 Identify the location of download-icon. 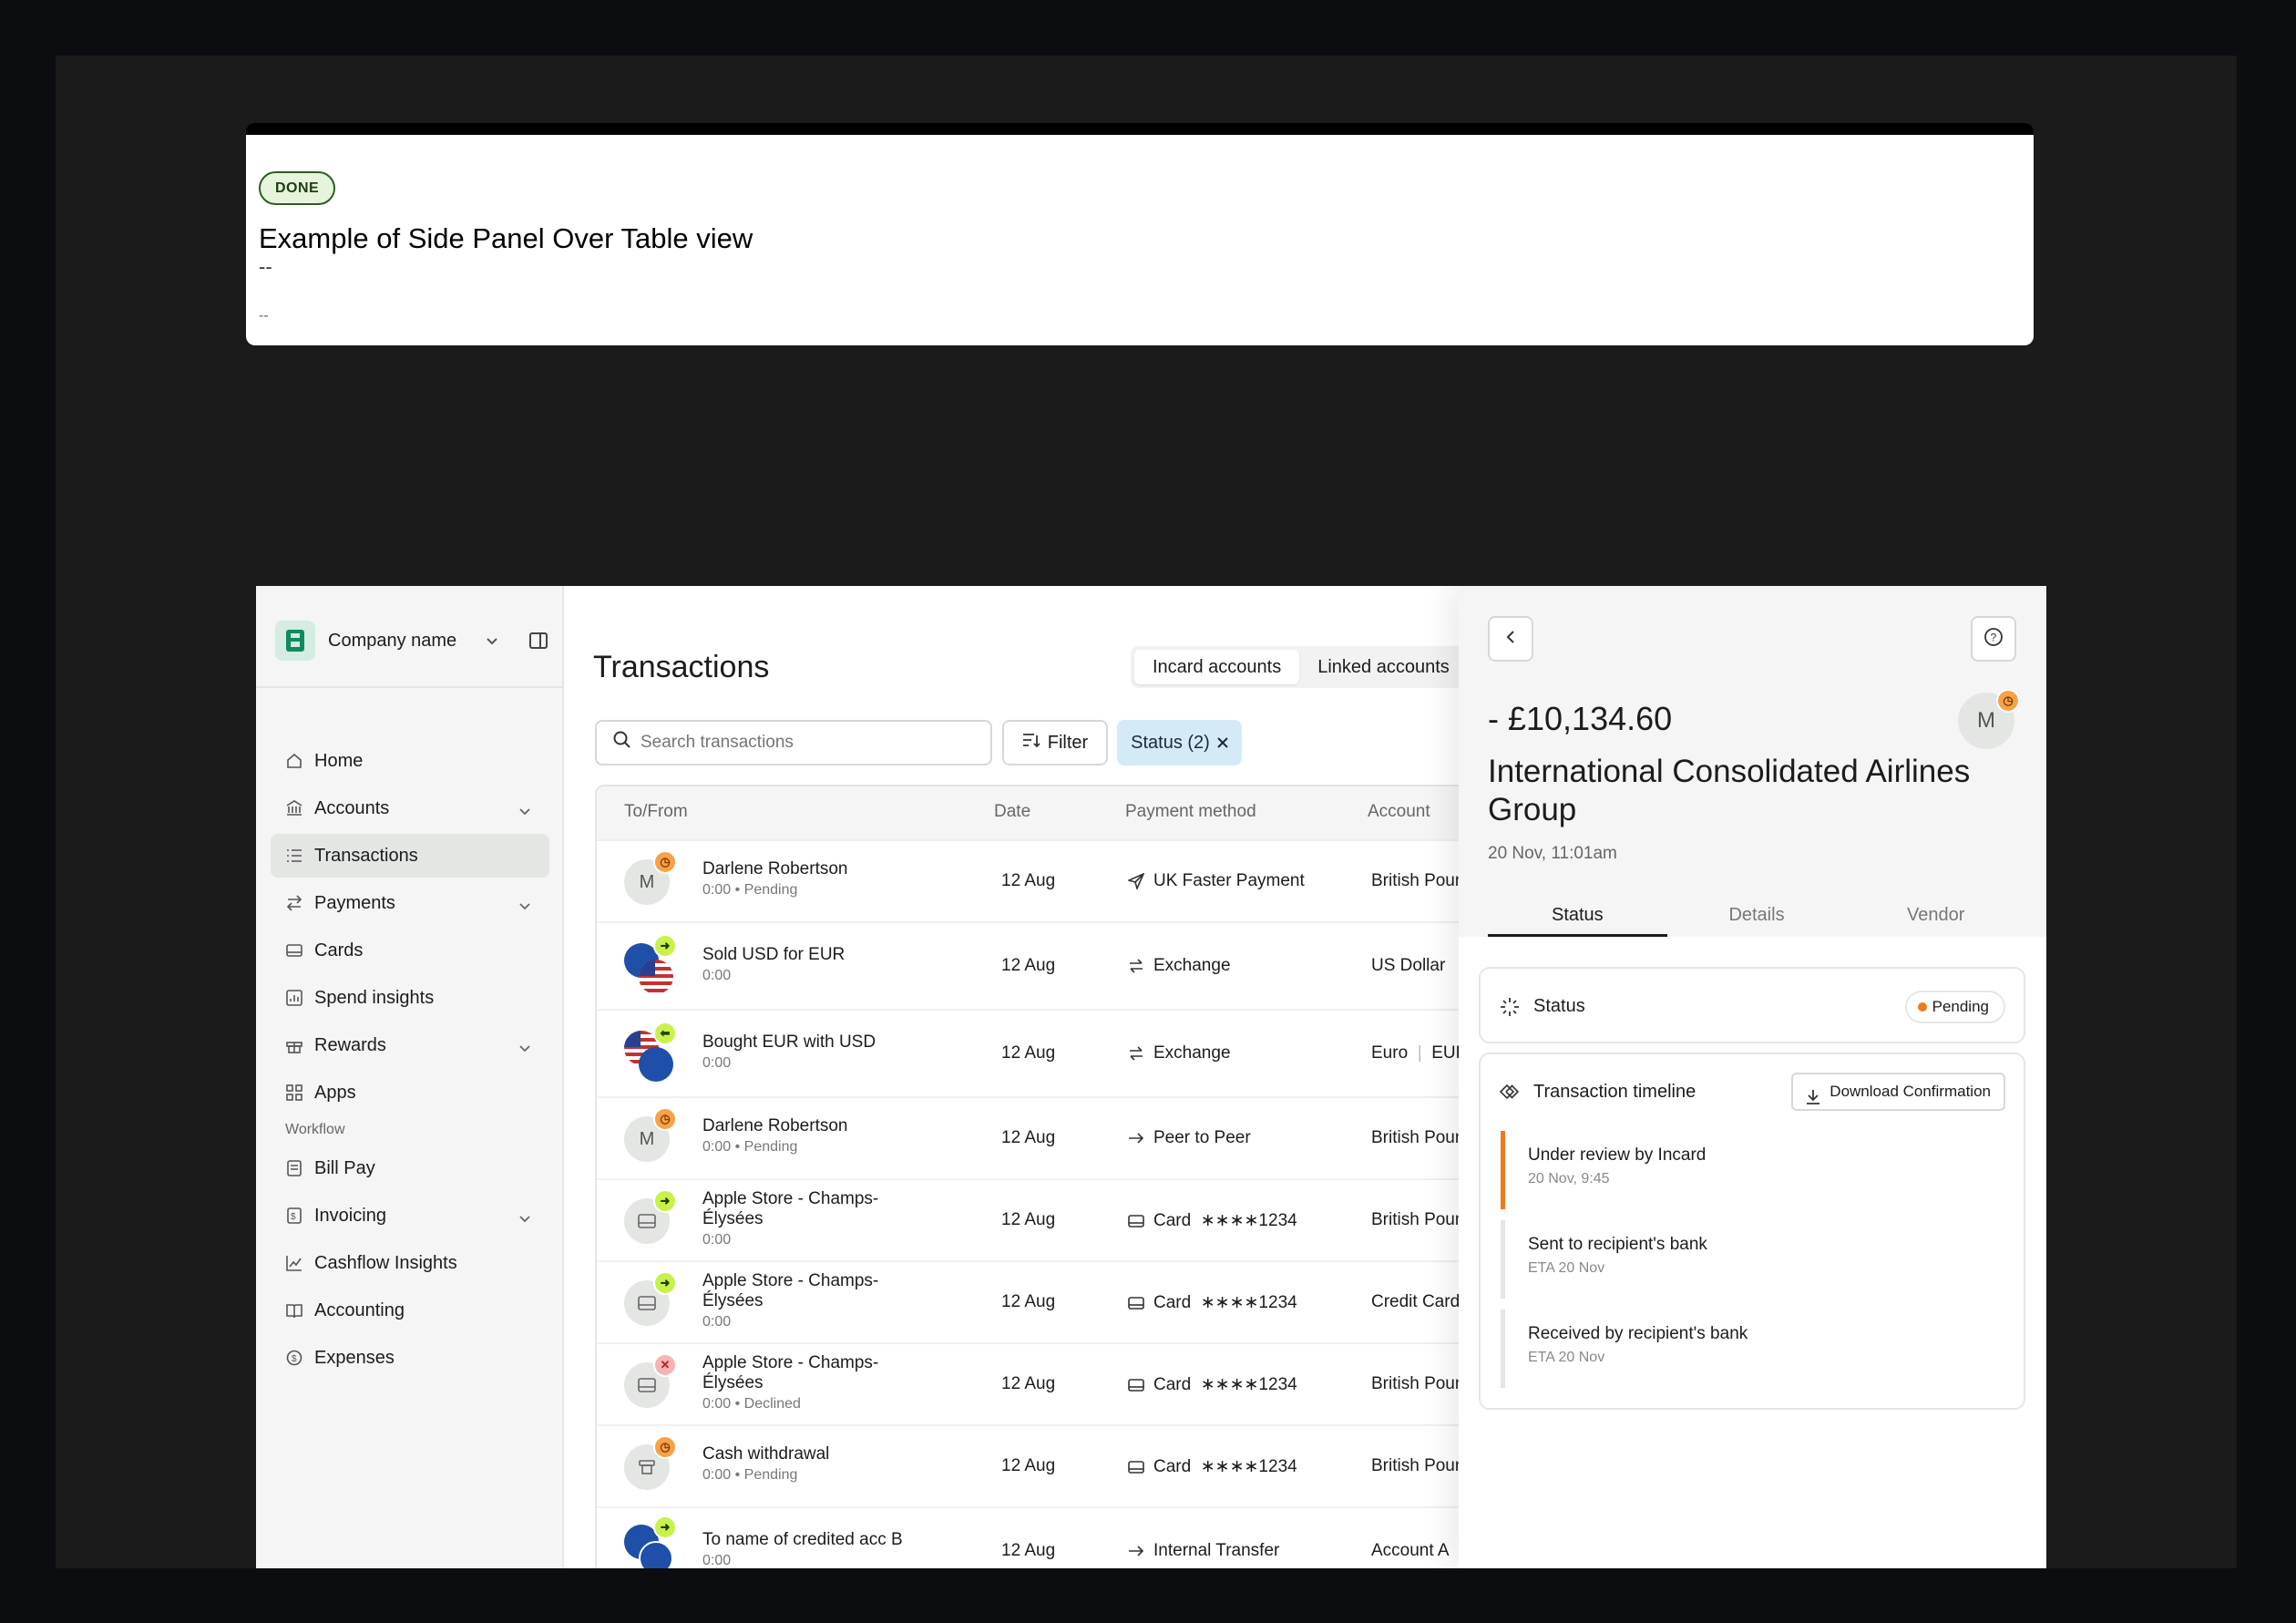
(1813, 1101).